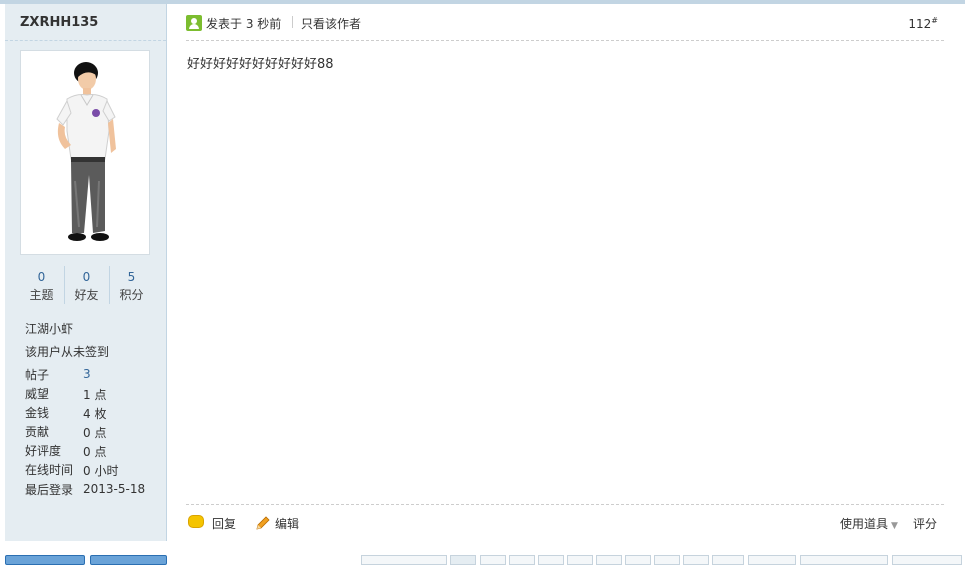 This screenshot has height=565, width=965. What do you see at coordinates (772, 560) in the screenshot?
I see `page-ellipsis` at bounding box center [772, 560].